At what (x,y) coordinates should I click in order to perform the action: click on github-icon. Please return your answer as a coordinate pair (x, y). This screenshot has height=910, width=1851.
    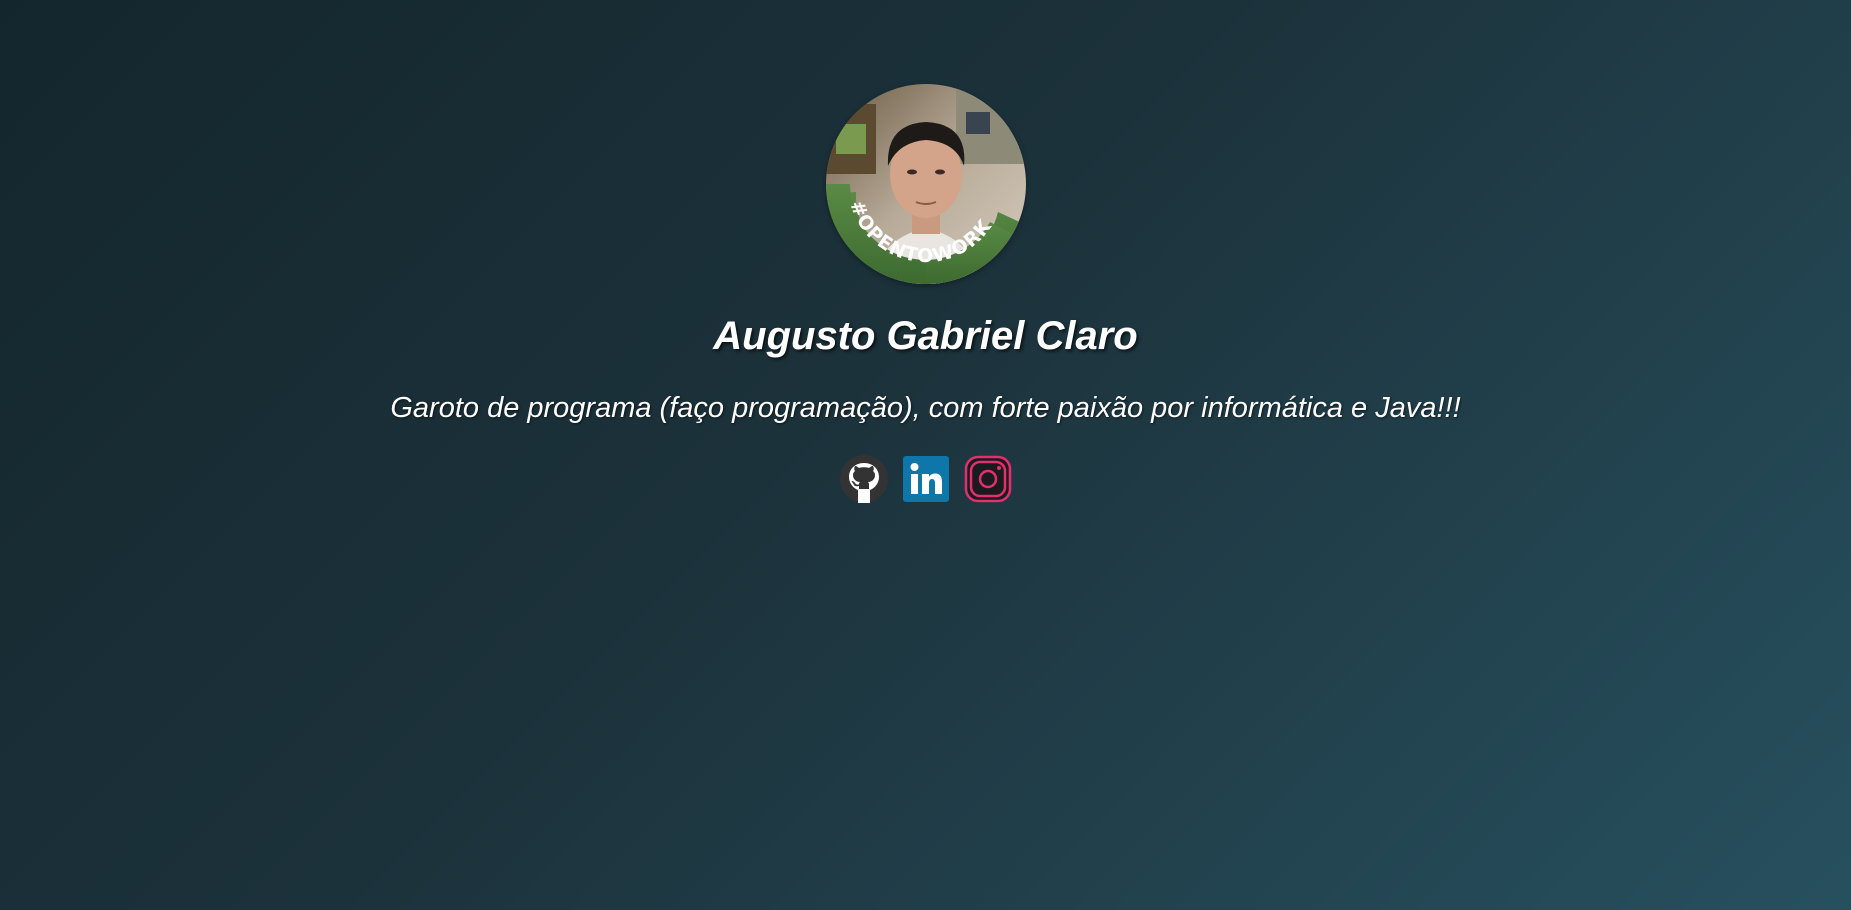
    Looking at the image, I should click on (863, 479).